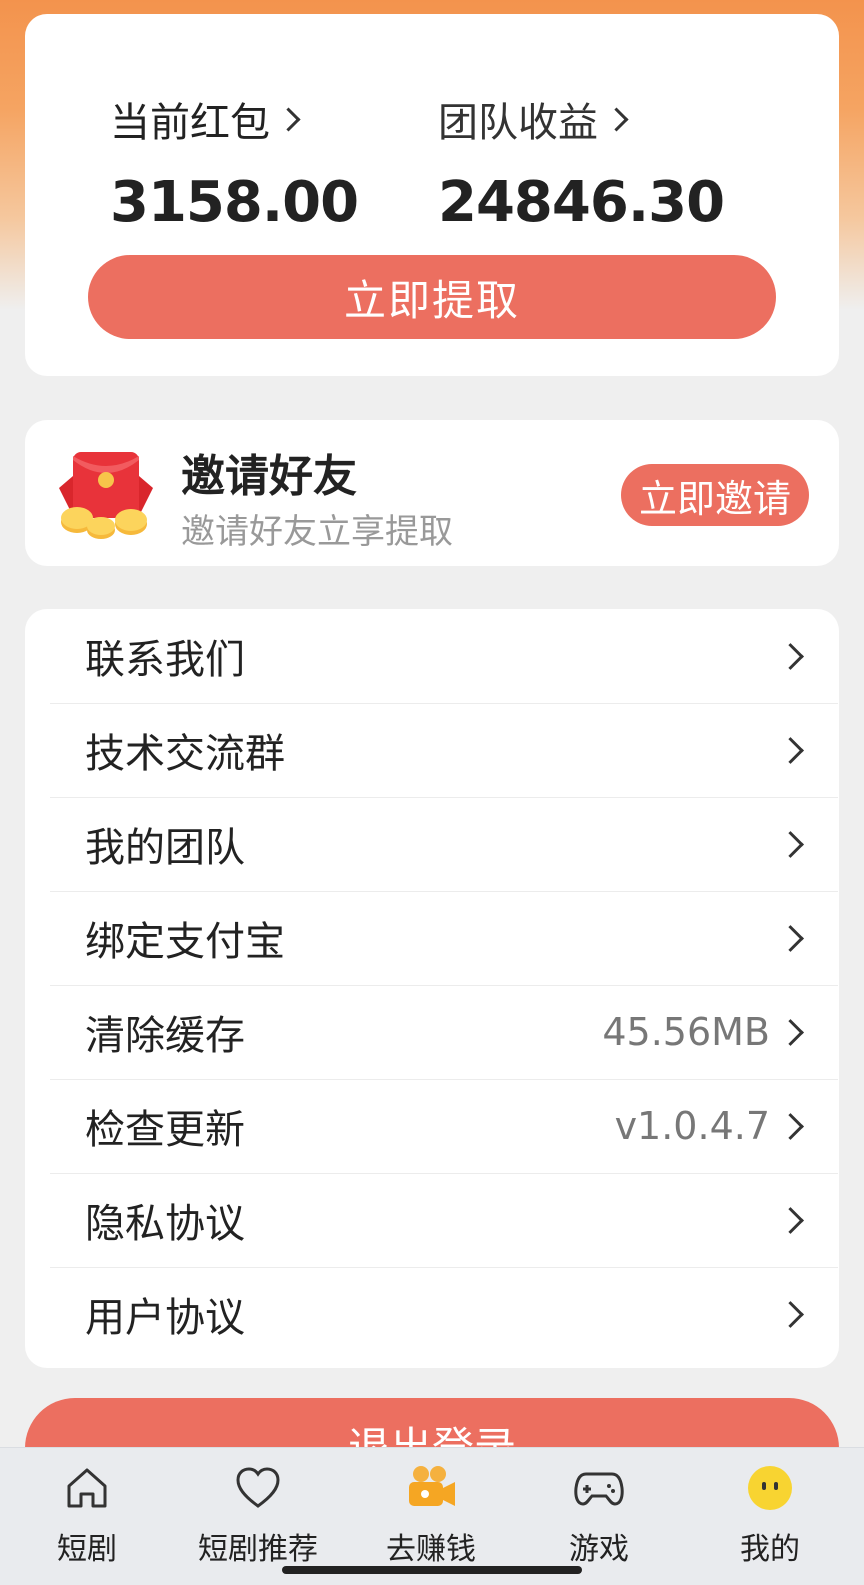 The height and width of the screenshot is (1585, 864). What do you see at coordinates (165, 1130) in the screenshot?
I see `menu-item-label: 检查更新` at bounding box center [165, 1130].